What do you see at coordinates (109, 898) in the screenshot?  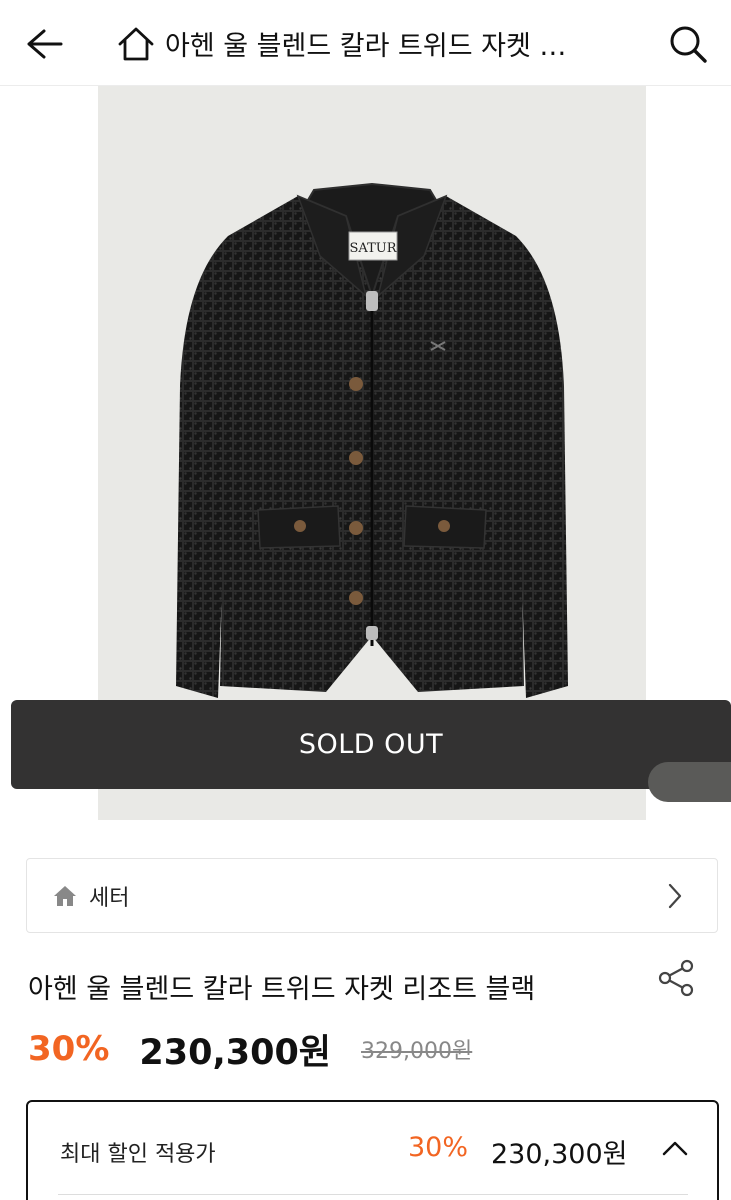 I see `category-label: 세터` at bounding box center [109, 898].